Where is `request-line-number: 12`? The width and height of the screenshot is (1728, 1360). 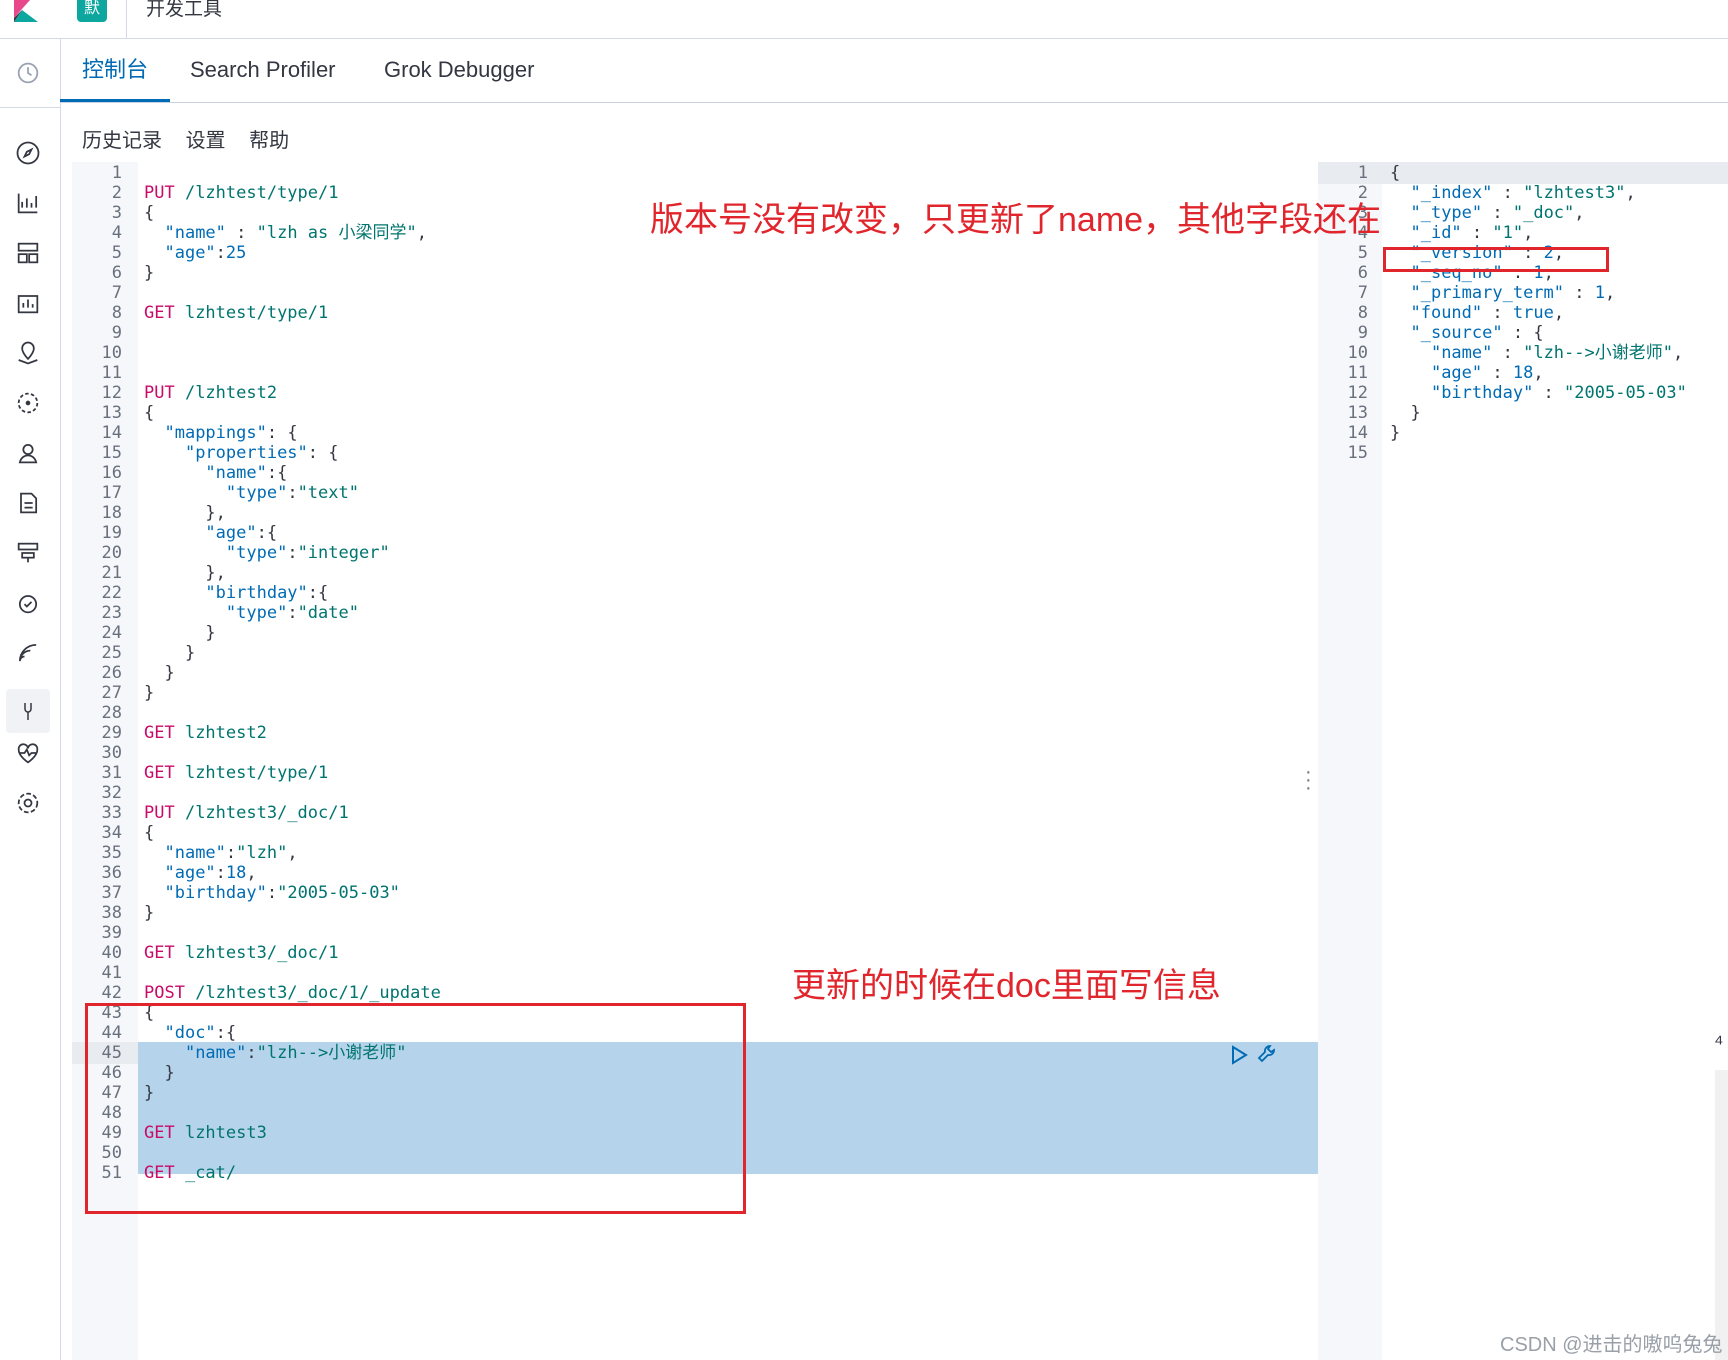
request-line-number: 12 is located at coordinates (111, 393).